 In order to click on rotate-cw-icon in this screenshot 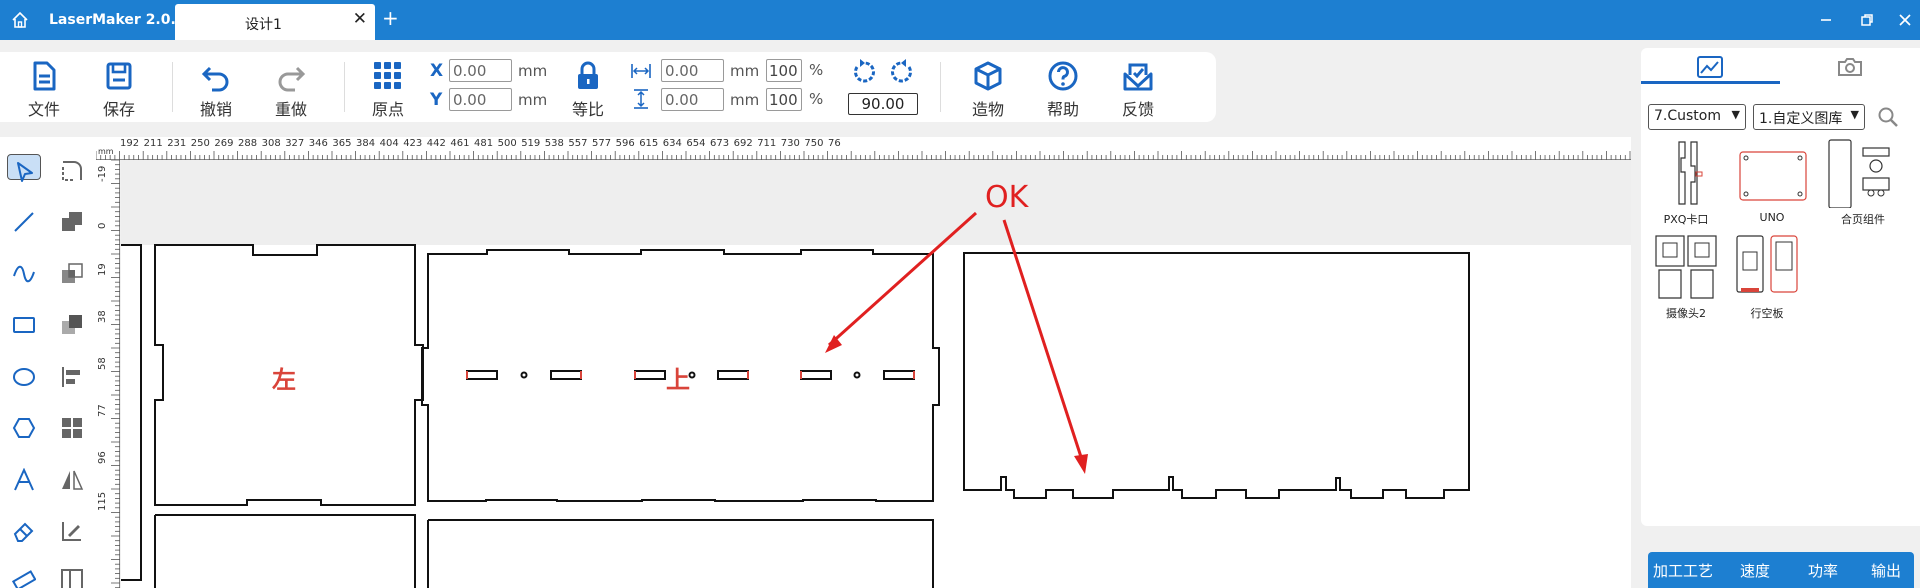, I will do `click(902, 72)`.